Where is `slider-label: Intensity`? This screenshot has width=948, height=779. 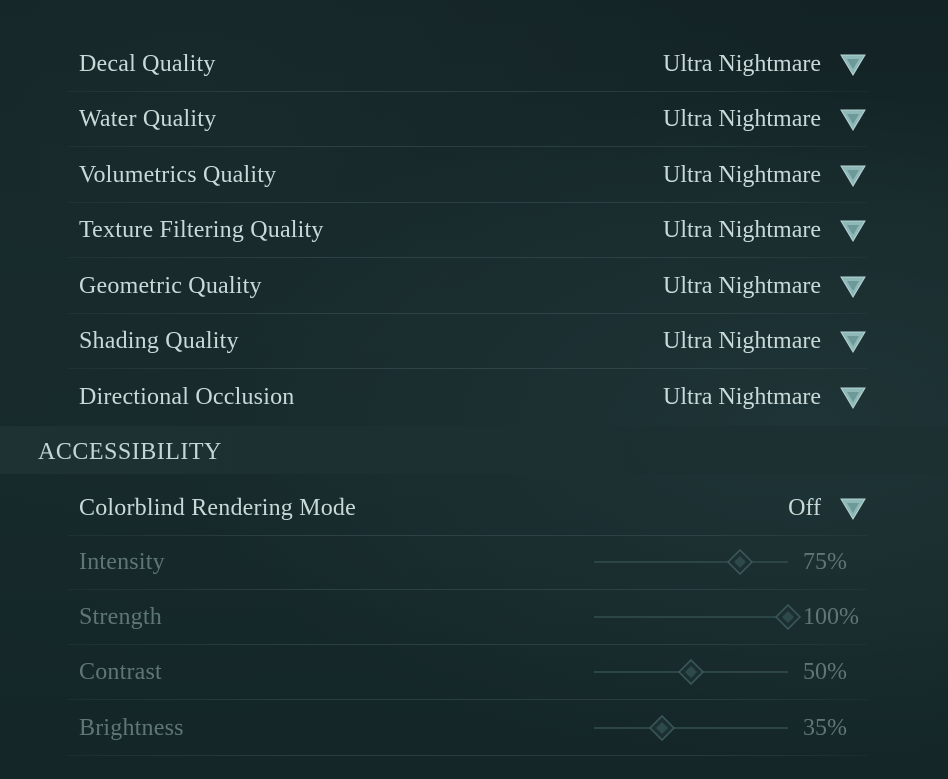
slider-label: Intensity is located at coordinates (122, 562).